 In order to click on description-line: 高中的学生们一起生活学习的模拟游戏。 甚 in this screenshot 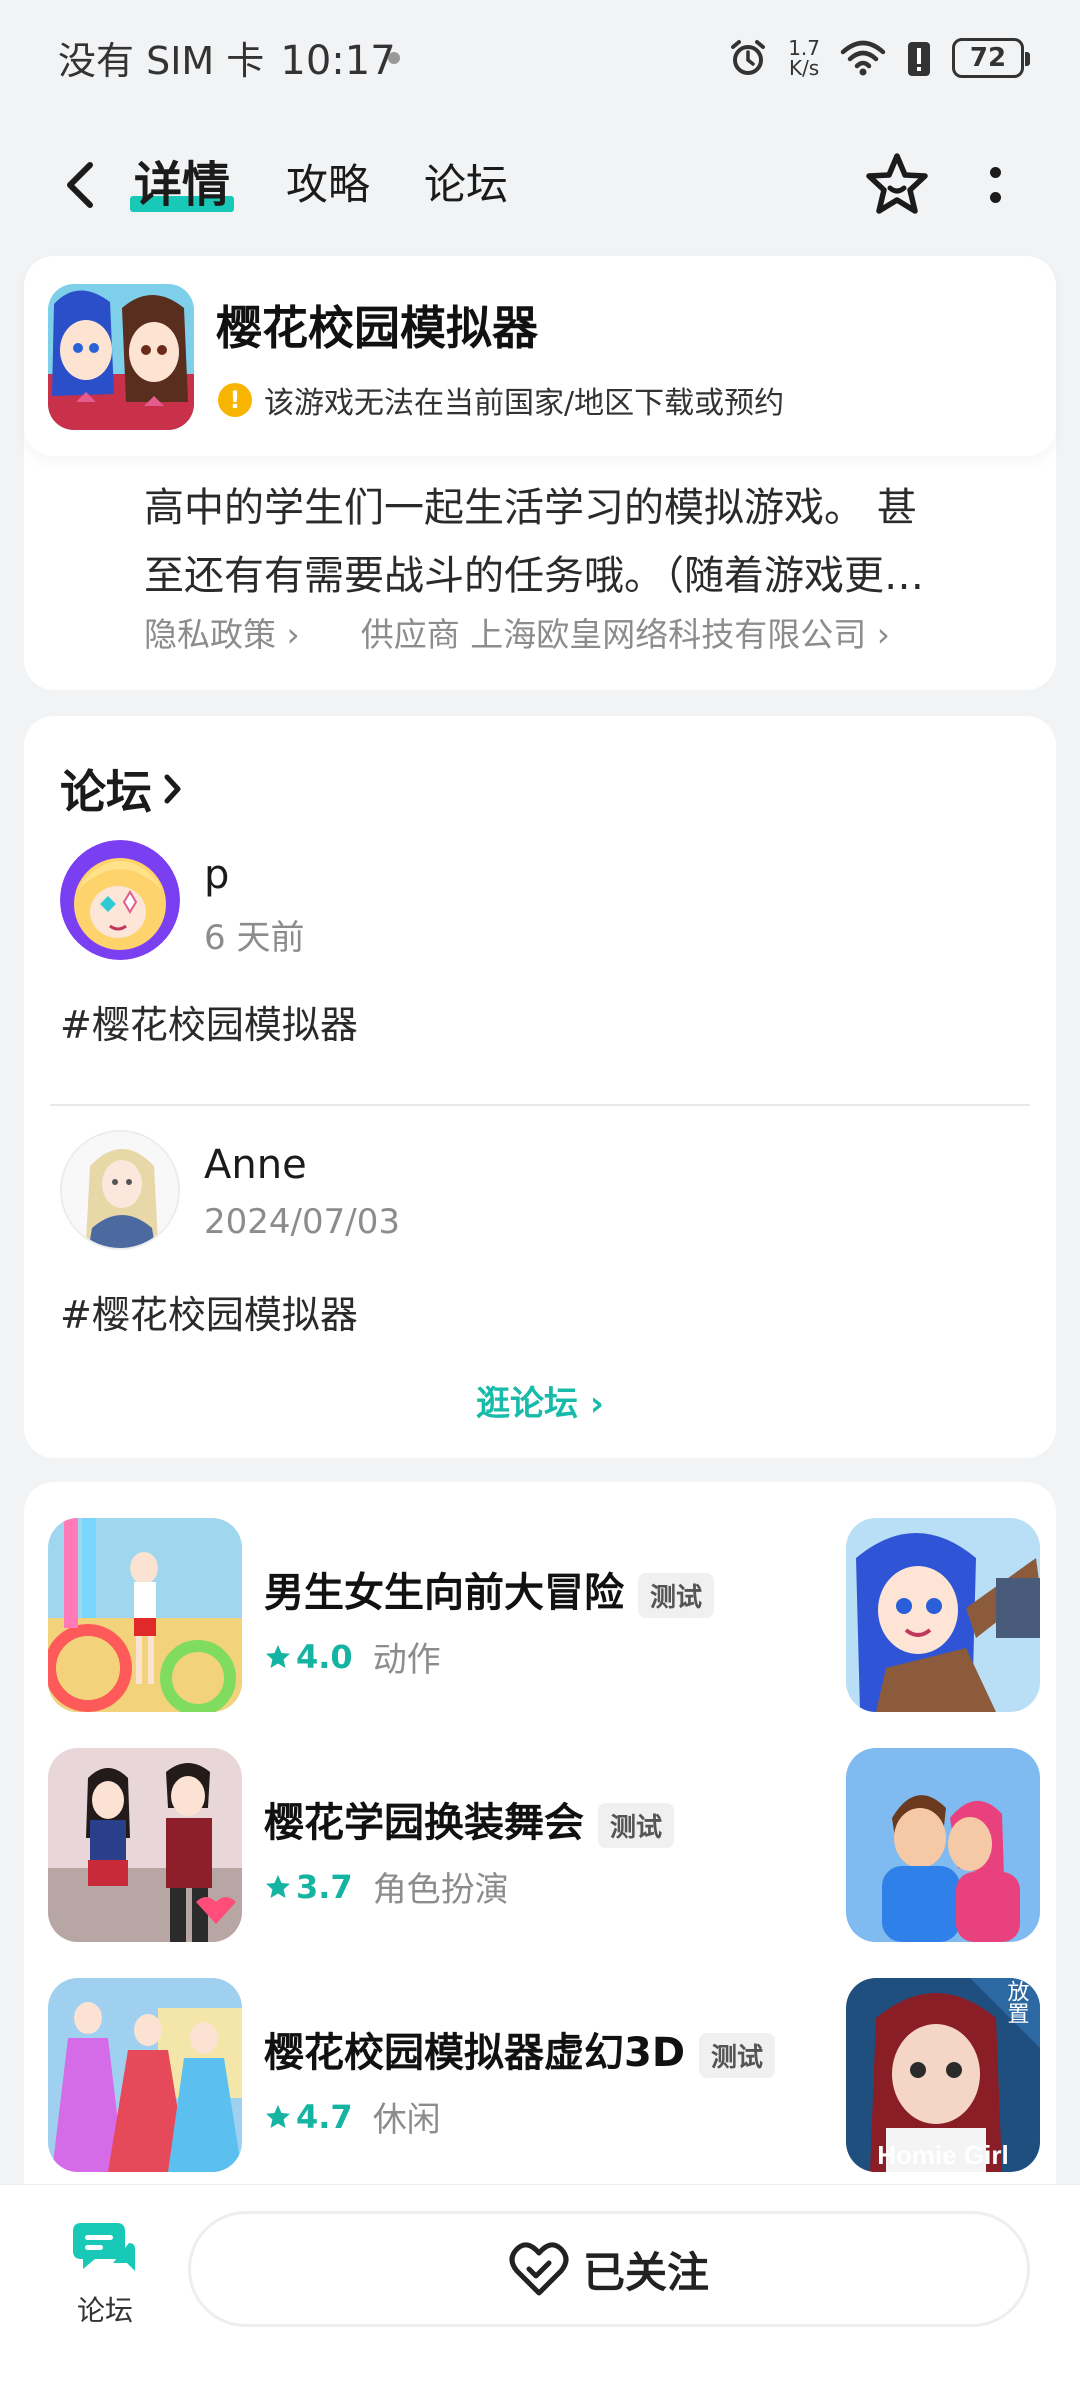, I will do `click(530, 508)`.